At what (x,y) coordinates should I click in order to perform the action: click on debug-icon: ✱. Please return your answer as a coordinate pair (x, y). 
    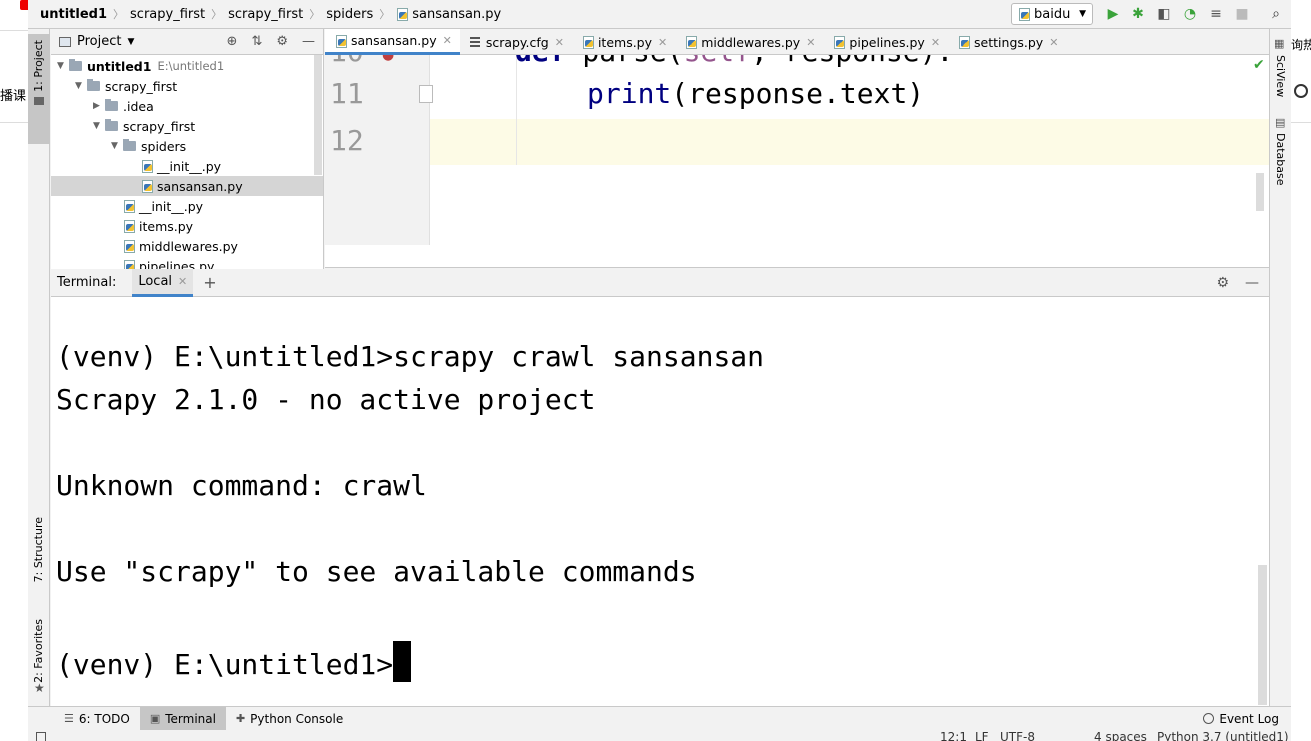
    Looking at the image, I should click on (1138, 14).